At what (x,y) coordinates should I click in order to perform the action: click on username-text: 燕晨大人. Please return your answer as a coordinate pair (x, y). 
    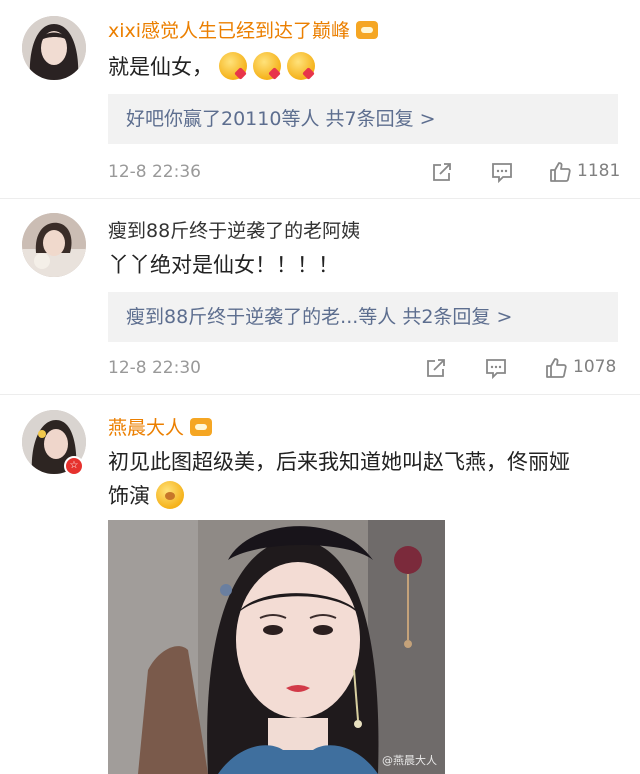
    Looking at the image, I should click on (146, 428).